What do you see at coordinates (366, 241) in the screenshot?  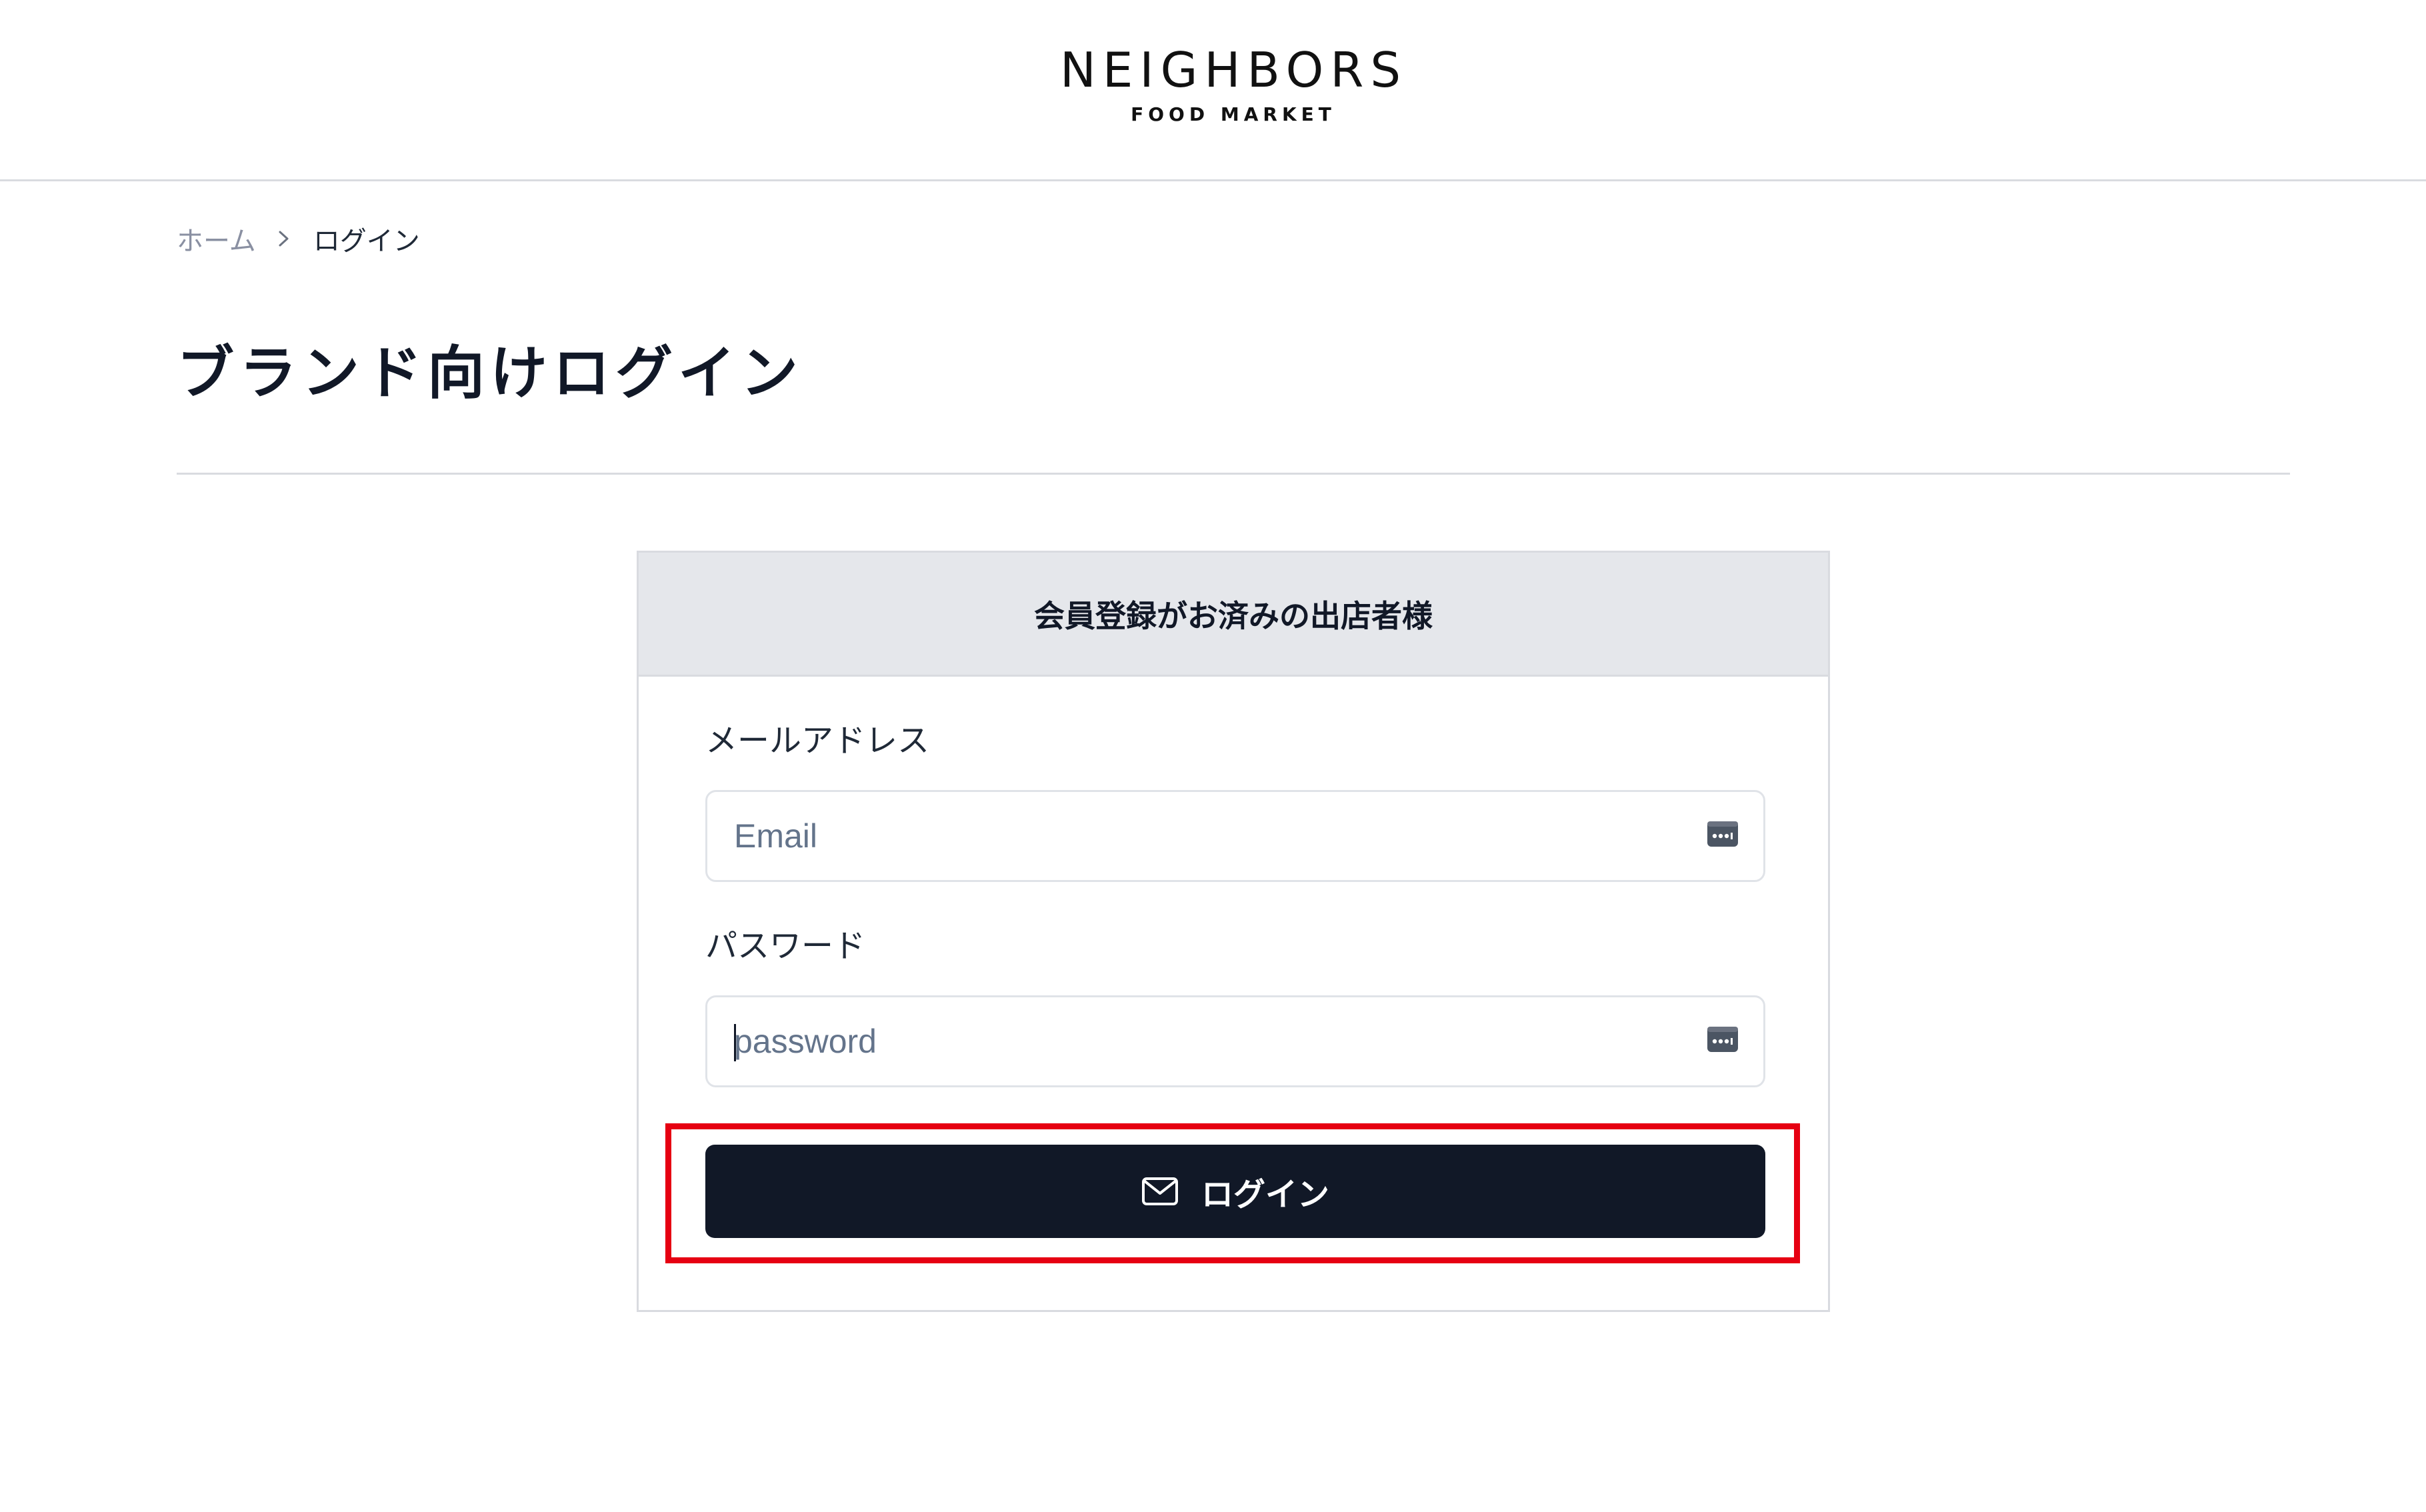 I see `breadcrumb-current: ログイン` at bounding box center [366, 241].